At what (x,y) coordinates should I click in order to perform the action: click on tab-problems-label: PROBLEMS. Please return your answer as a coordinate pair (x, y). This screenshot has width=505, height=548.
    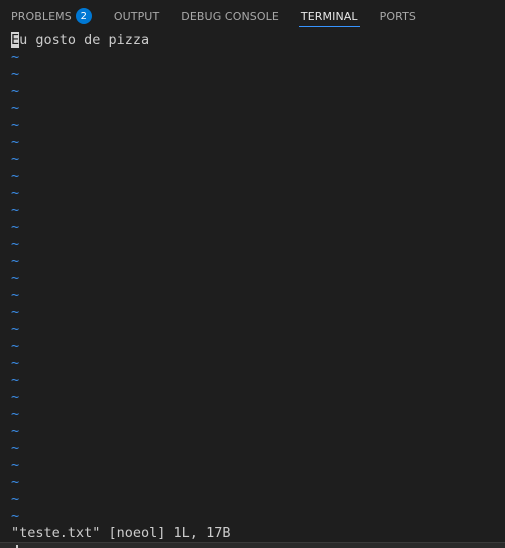
    Looking at the image, I should click on (41, 16).